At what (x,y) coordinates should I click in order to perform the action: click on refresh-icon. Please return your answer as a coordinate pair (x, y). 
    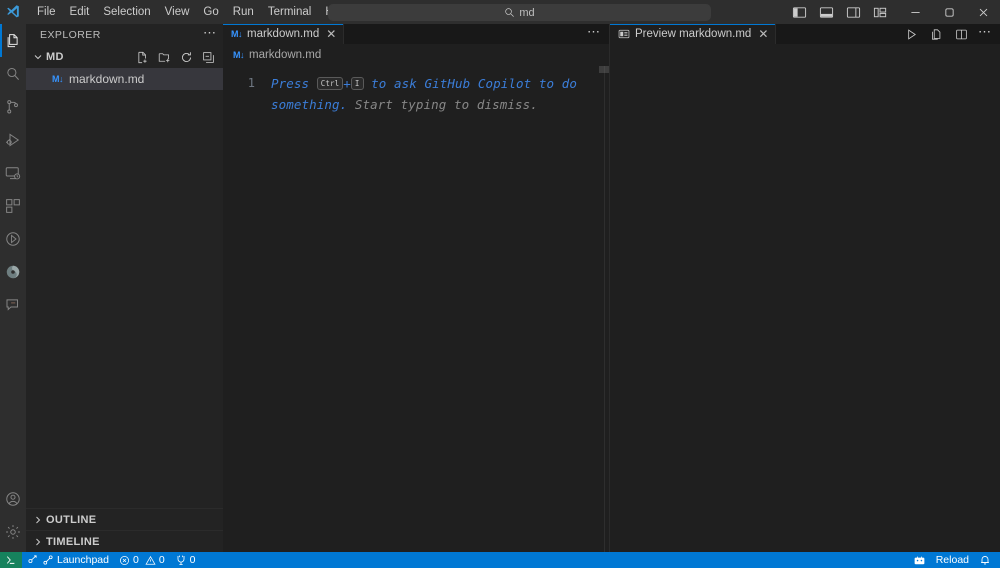
    Looking at the image, I should click on (186, 57).